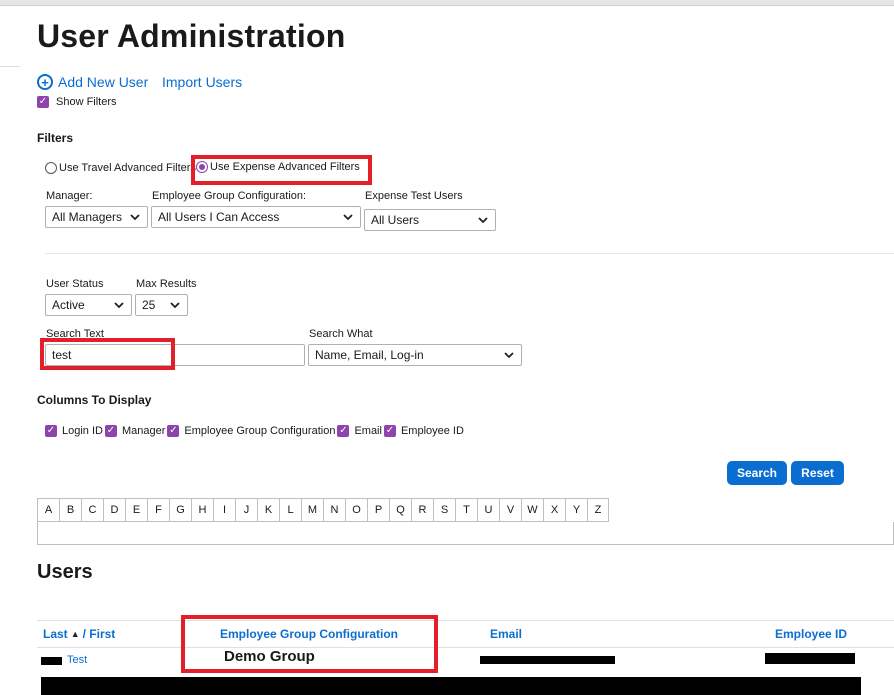 Image resolution: width=894 pixels, height=695 pixels. What do you see at coordinates (368, 431) in the screenshot?
I see `email-col-label: Email` at bounding box center [368, 431].